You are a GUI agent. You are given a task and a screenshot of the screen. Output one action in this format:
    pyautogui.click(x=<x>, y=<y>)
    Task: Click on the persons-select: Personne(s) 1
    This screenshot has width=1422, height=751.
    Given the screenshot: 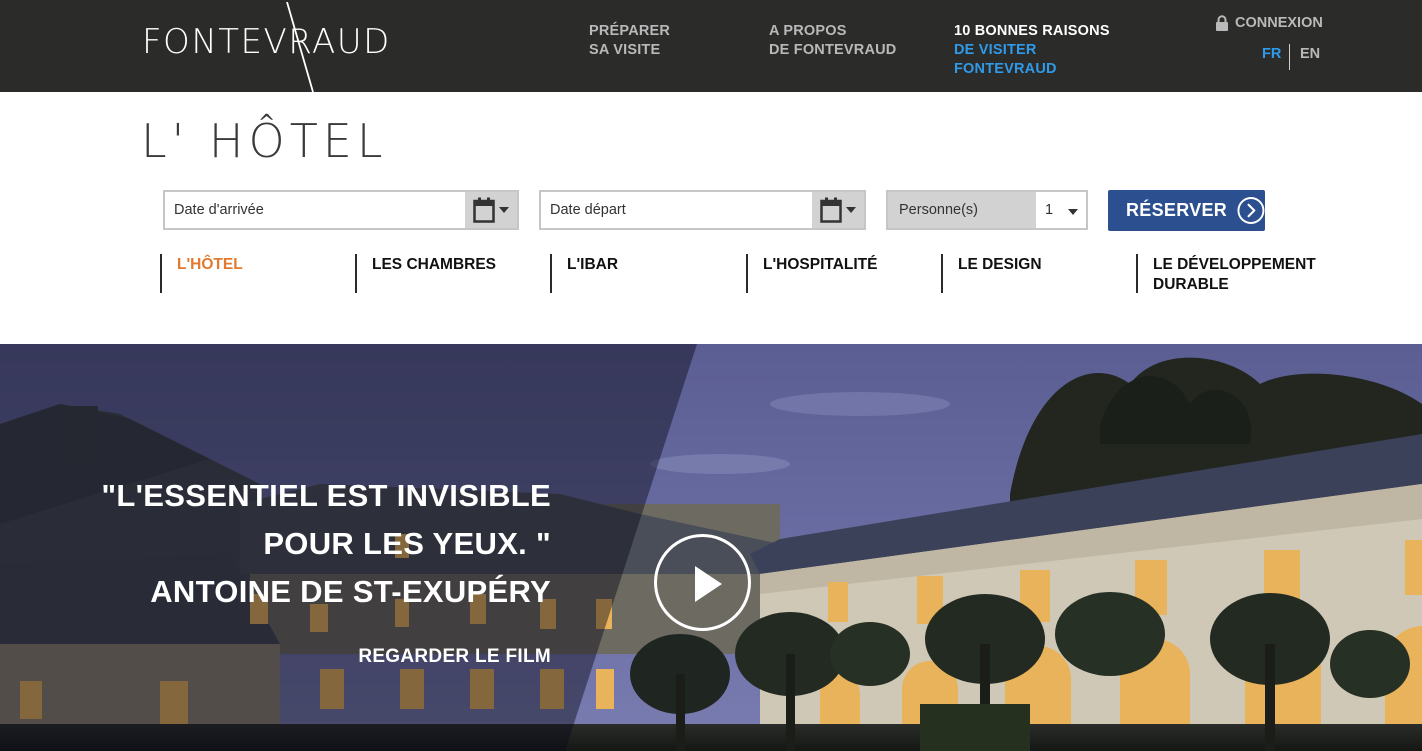 What is the action you would take?
    pyautogui.click(x=987, y=210)
    